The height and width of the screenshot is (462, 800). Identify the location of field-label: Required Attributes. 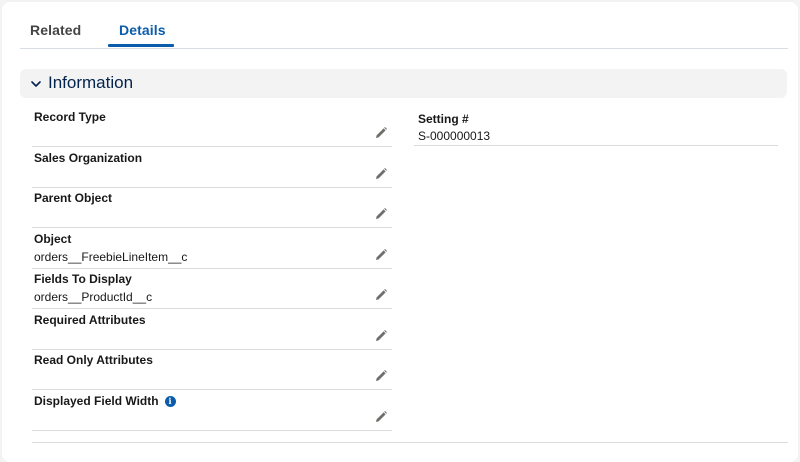
(90, 320).